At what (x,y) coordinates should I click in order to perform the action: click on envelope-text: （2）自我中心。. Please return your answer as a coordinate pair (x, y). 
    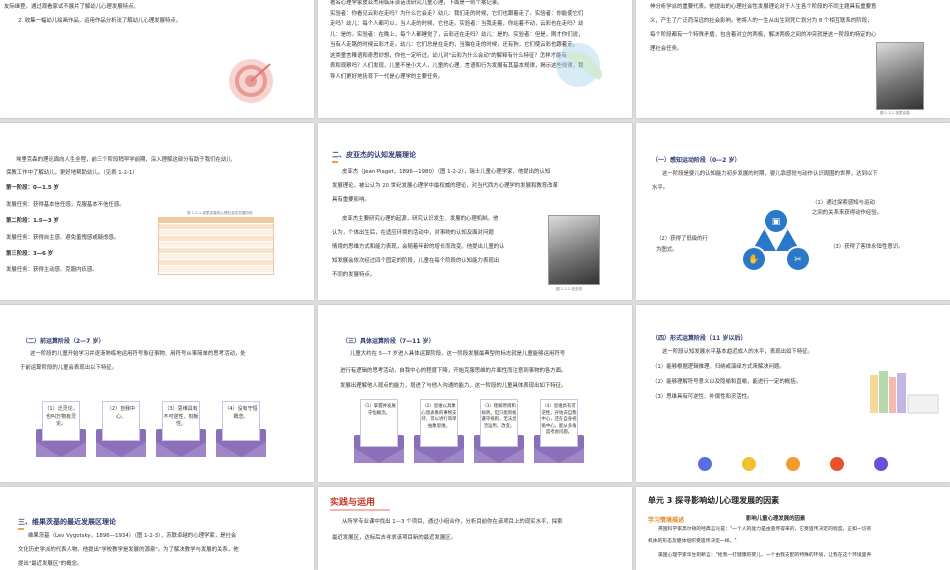
    Looking at the image, I should click on (121, 421).